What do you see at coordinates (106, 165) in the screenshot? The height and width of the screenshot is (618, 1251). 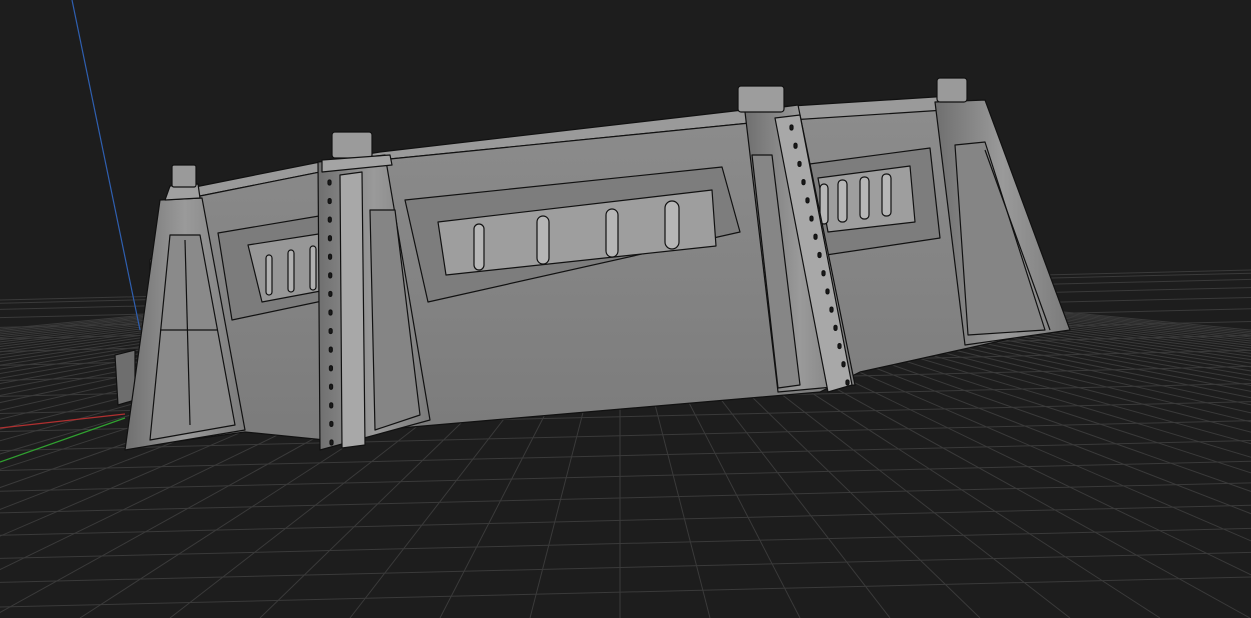 I see `z-axis-line` at bounding box center [106, 165].